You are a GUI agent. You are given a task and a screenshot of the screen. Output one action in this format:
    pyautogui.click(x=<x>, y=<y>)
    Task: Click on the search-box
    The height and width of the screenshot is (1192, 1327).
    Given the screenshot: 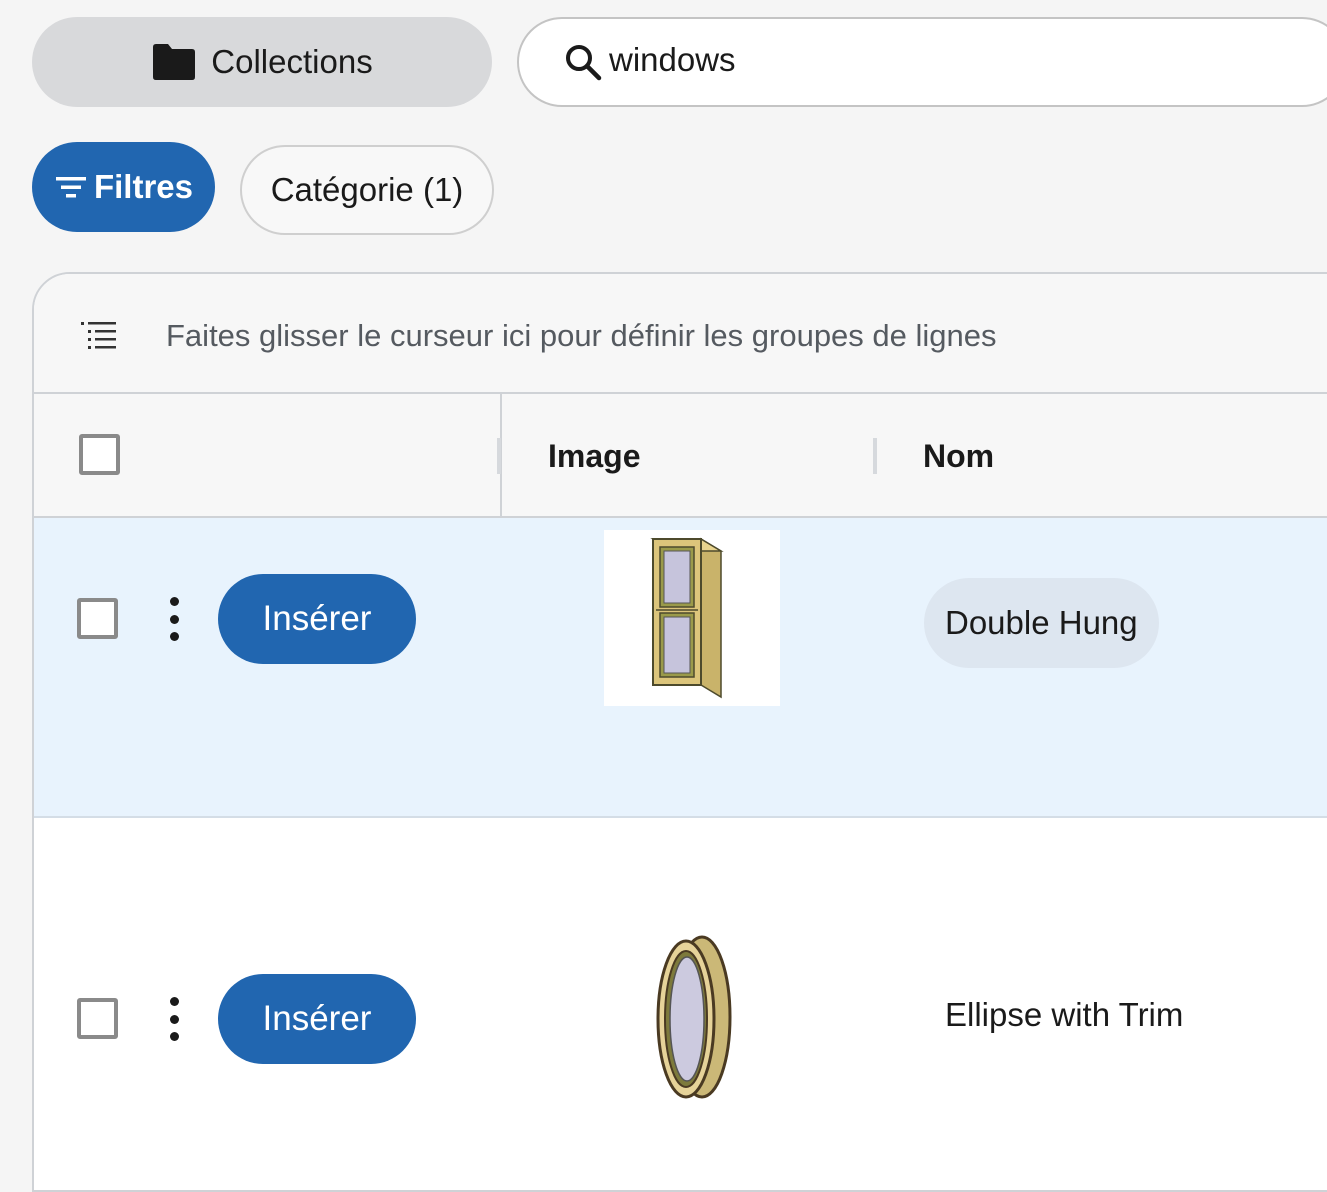 What is the action you would take?
    pyautogui.click(x=922, y=62)
    